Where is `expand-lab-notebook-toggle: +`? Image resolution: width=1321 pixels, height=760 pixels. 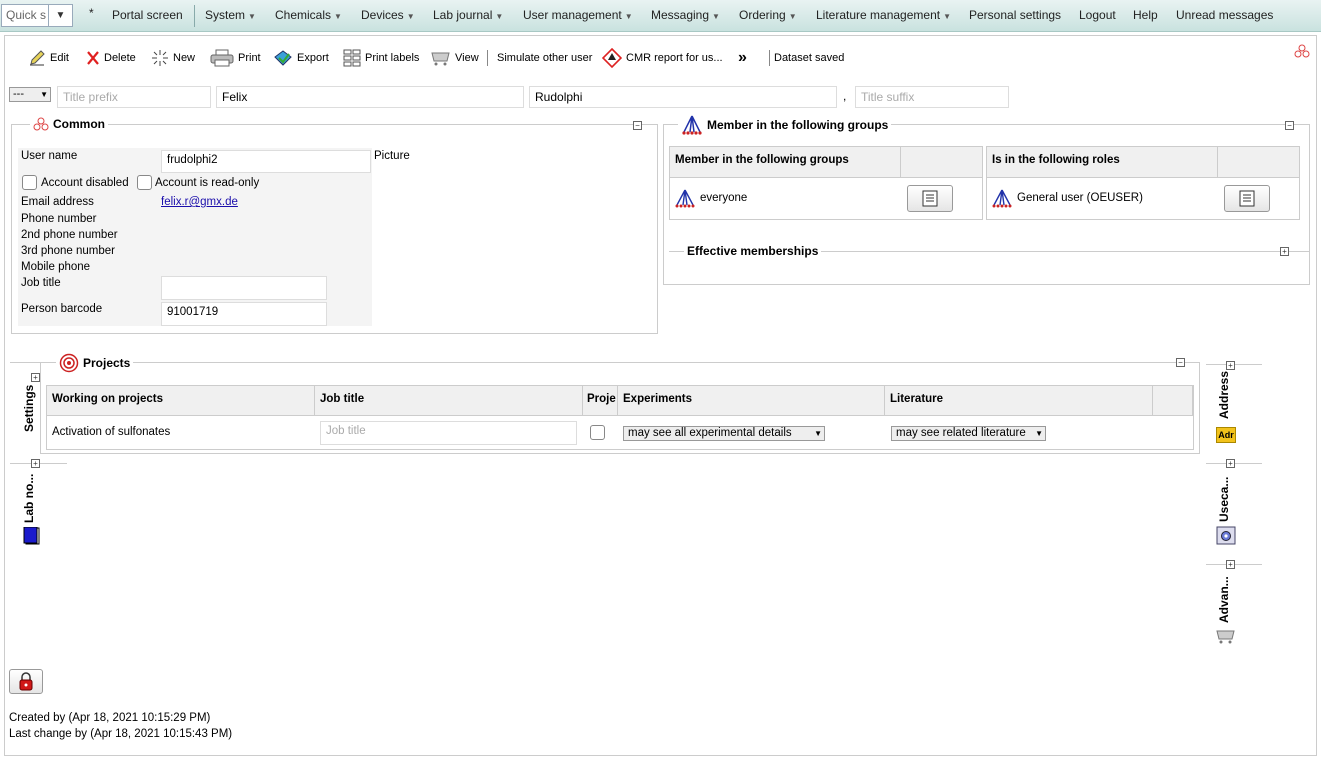 expand-lab-notebook-toggle: + is located at coordinates (35, 463).